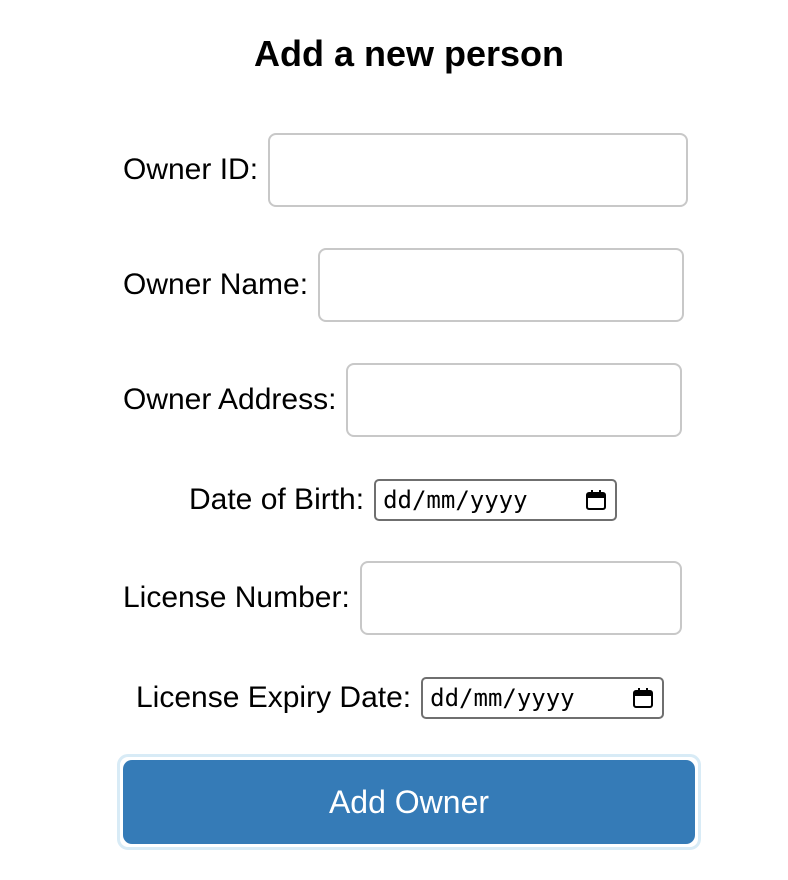  I want to click on license-number-input, so click(520, 598).